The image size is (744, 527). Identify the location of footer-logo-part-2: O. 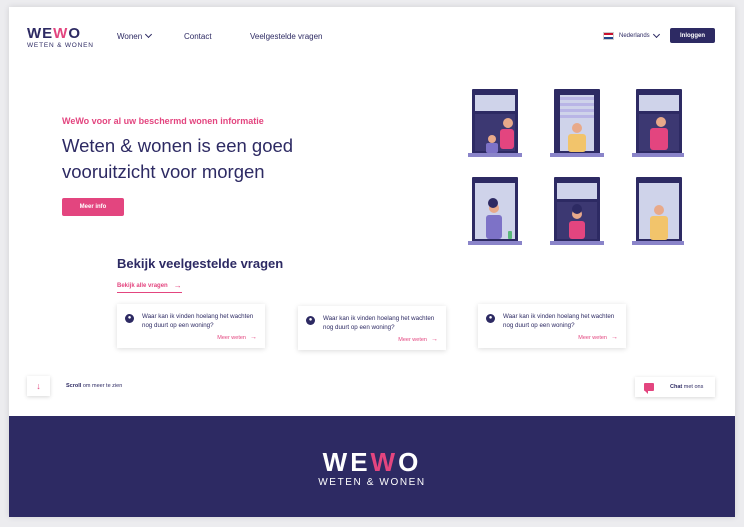
(410, 462).